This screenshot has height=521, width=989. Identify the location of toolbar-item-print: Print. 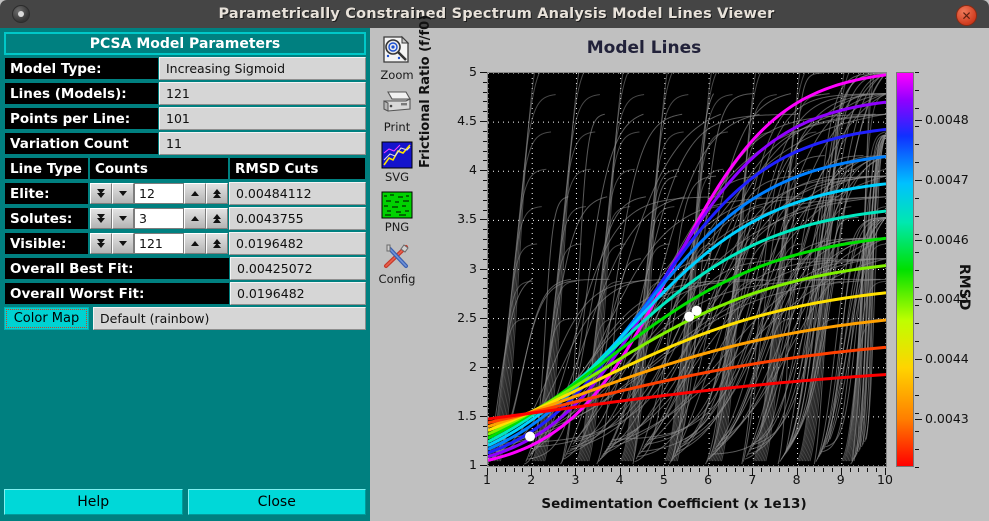
(397, 108).